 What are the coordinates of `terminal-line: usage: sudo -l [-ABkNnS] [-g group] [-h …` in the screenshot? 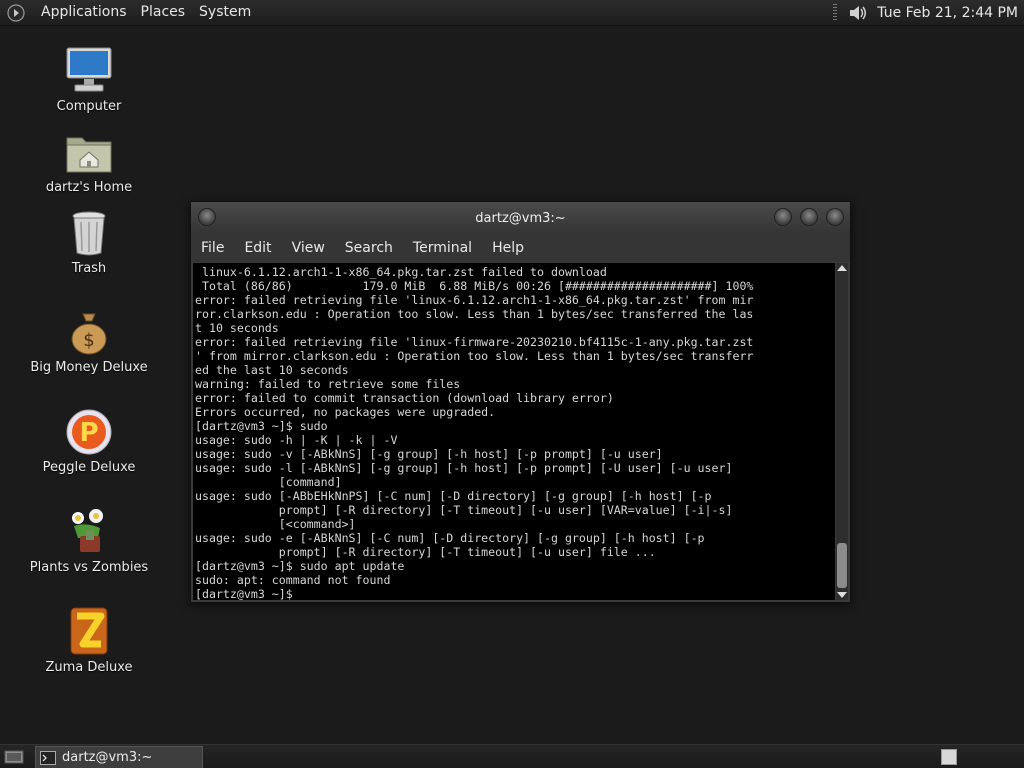 It's located at (464, 468).